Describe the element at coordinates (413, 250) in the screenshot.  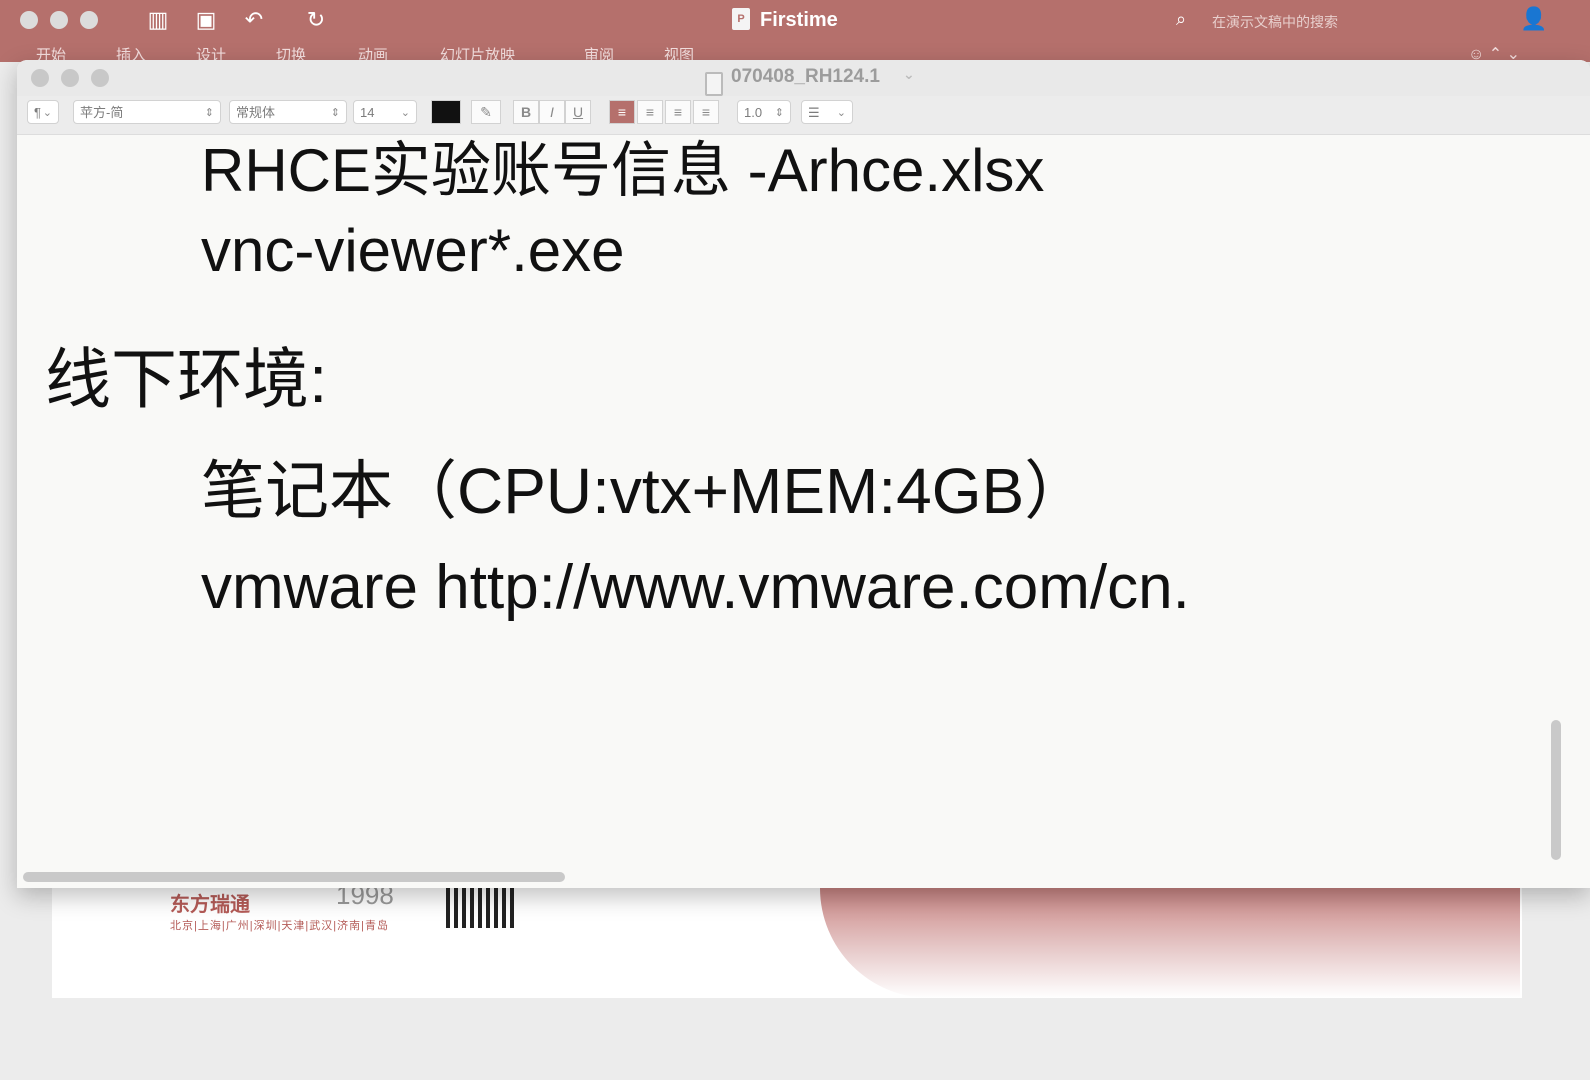
I see `text-line: vnc-viewer*.exe` at that location.